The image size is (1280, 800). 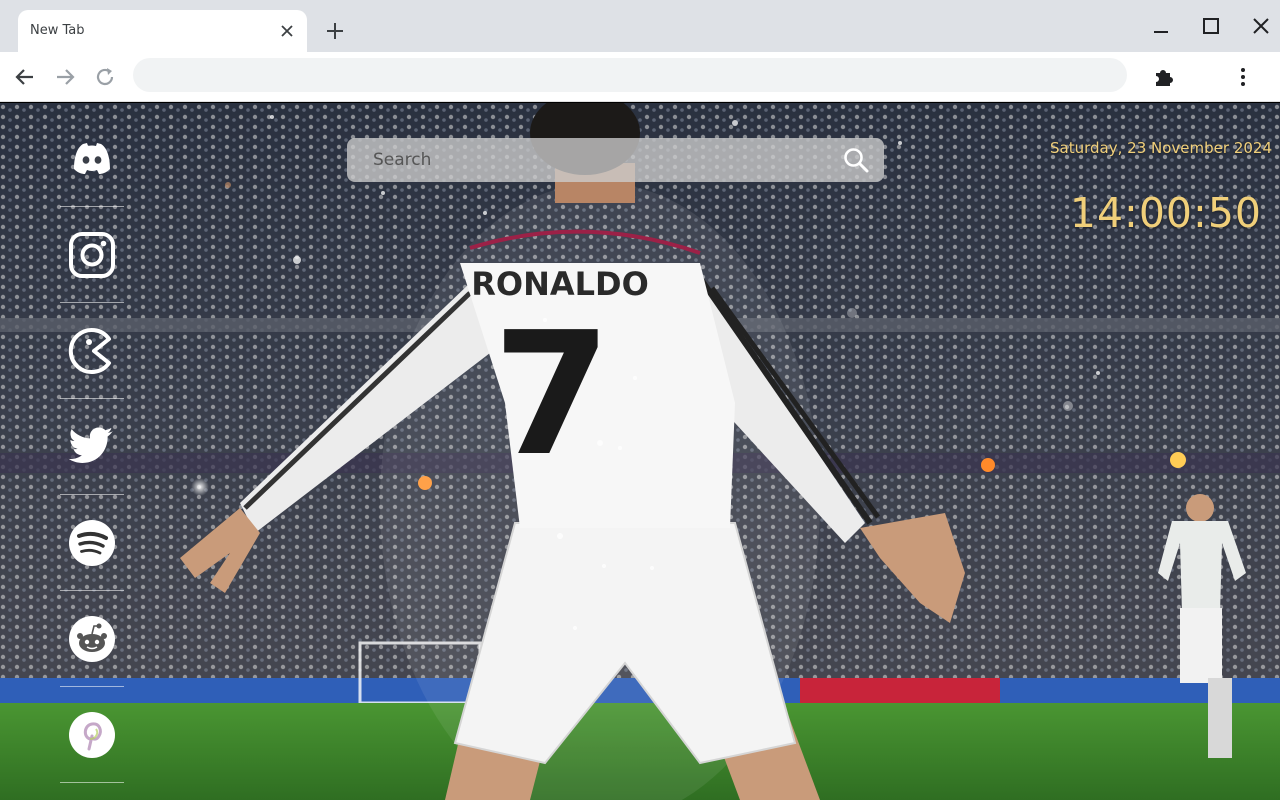 I want to click on pinterest-link, so click(x=92, y=735).